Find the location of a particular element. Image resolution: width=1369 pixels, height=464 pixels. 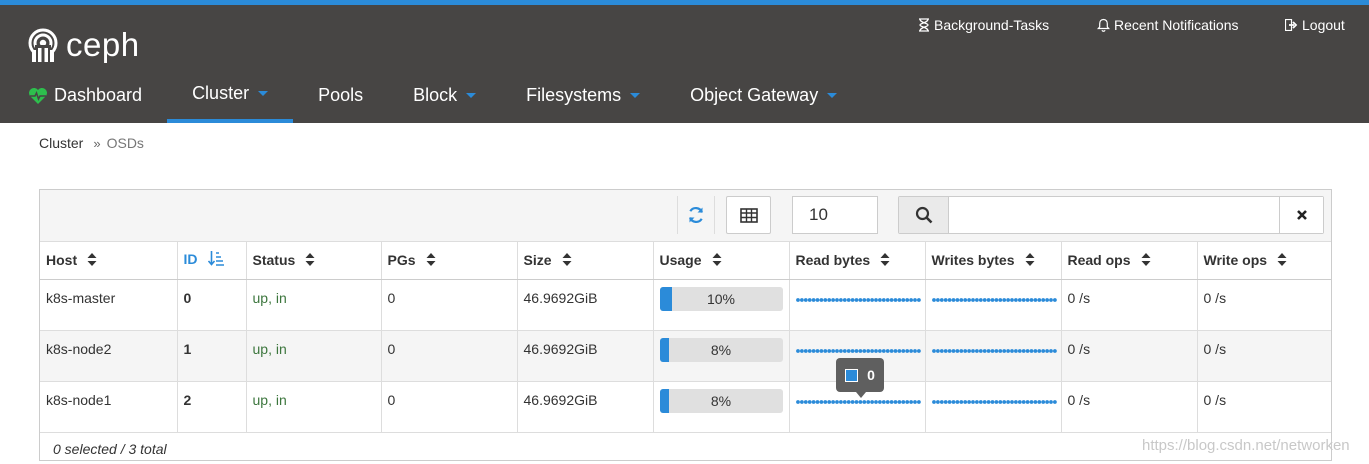

app-name: ceph is located at coordinates (103, 44).